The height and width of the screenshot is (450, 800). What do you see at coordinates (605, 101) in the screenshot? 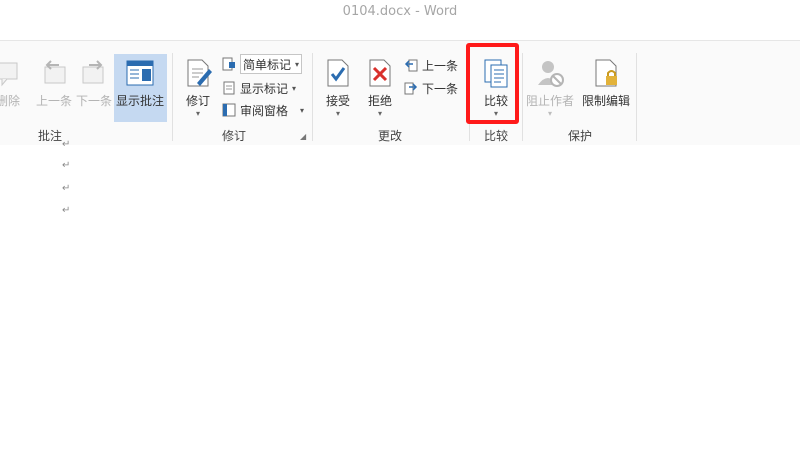
I see `restrict-editing-label: 限制编辑` at bounding box center [605, 101].